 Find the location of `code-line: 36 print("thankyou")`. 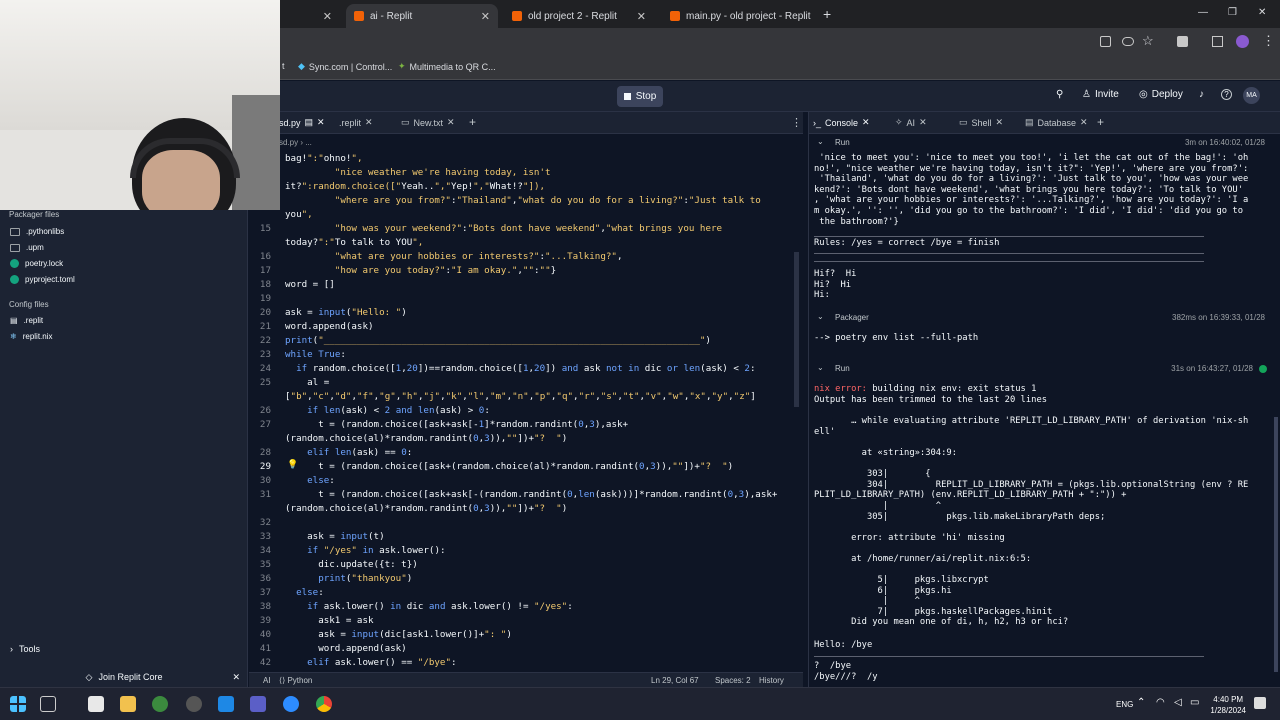

code-line: 36 print("thankyou") is located at coordinates (526, 579).